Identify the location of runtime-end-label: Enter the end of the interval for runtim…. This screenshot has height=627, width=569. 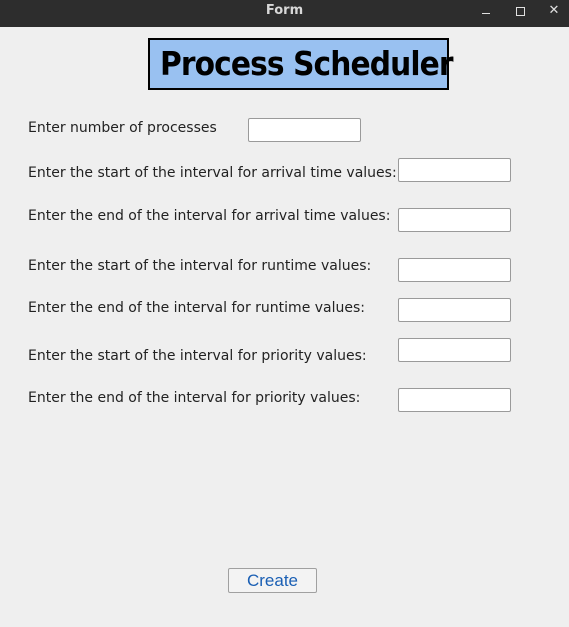
(197, 308).